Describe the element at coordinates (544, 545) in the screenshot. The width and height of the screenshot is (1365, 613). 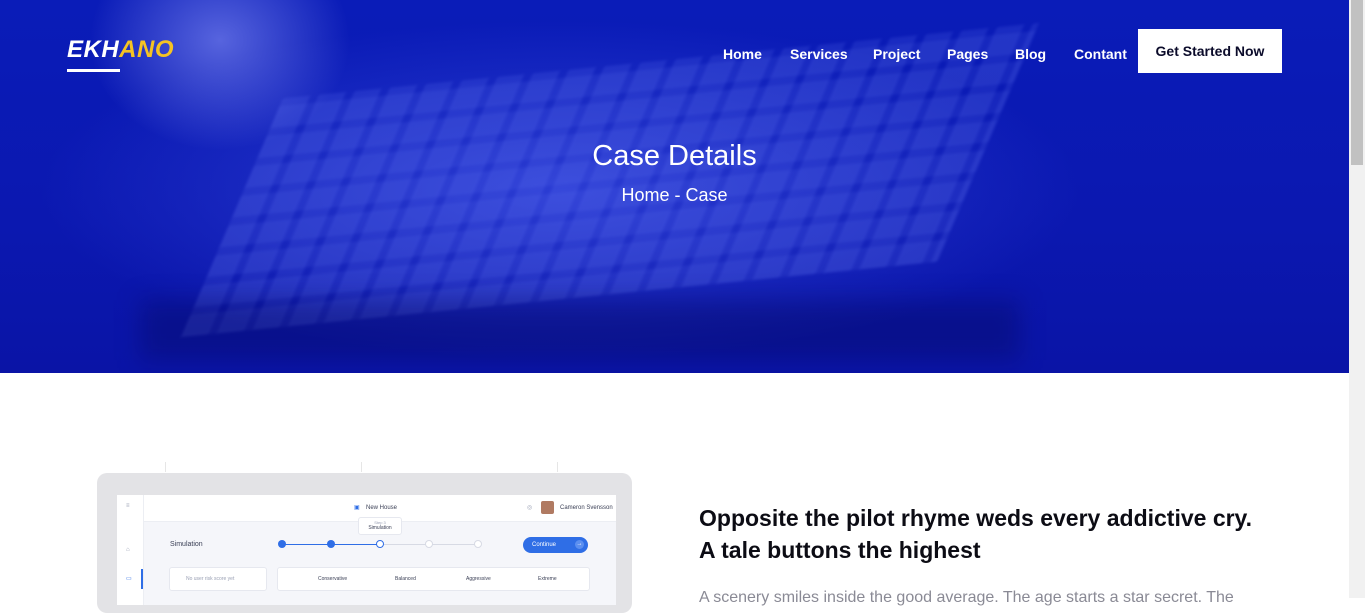
I see `continue-label: Continue` at that location.